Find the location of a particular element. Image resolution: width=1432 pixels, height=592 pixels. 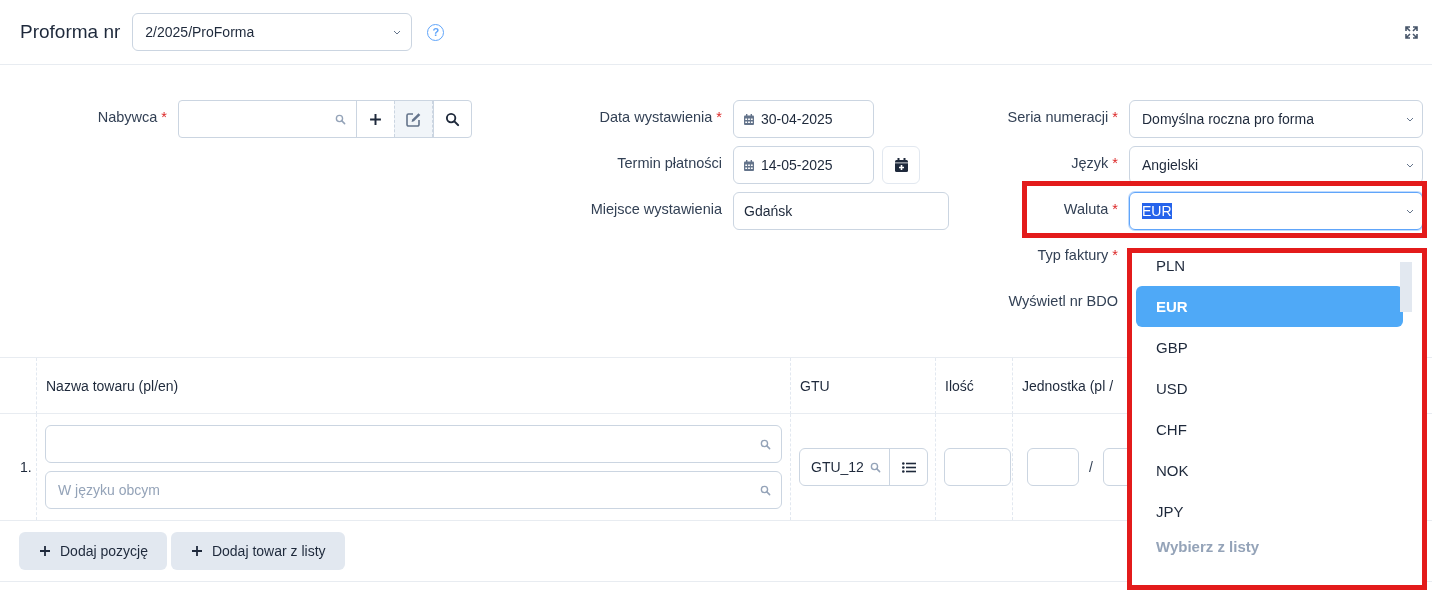

dropdown-option: GBP is located at coordinates (1269, 347).